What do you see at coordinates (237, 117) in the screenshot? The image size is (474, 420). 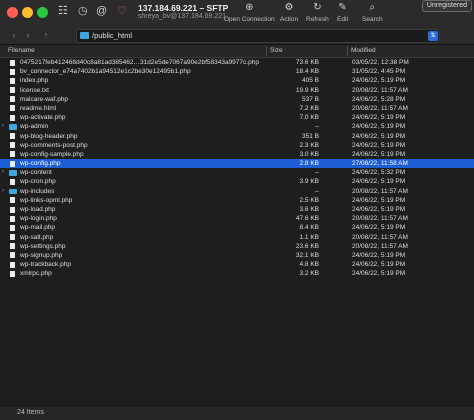 I see `file-row: wp-activate.php 7.0 KB 24/06/22, 5:19 PM` at bounding box center [237, 117].